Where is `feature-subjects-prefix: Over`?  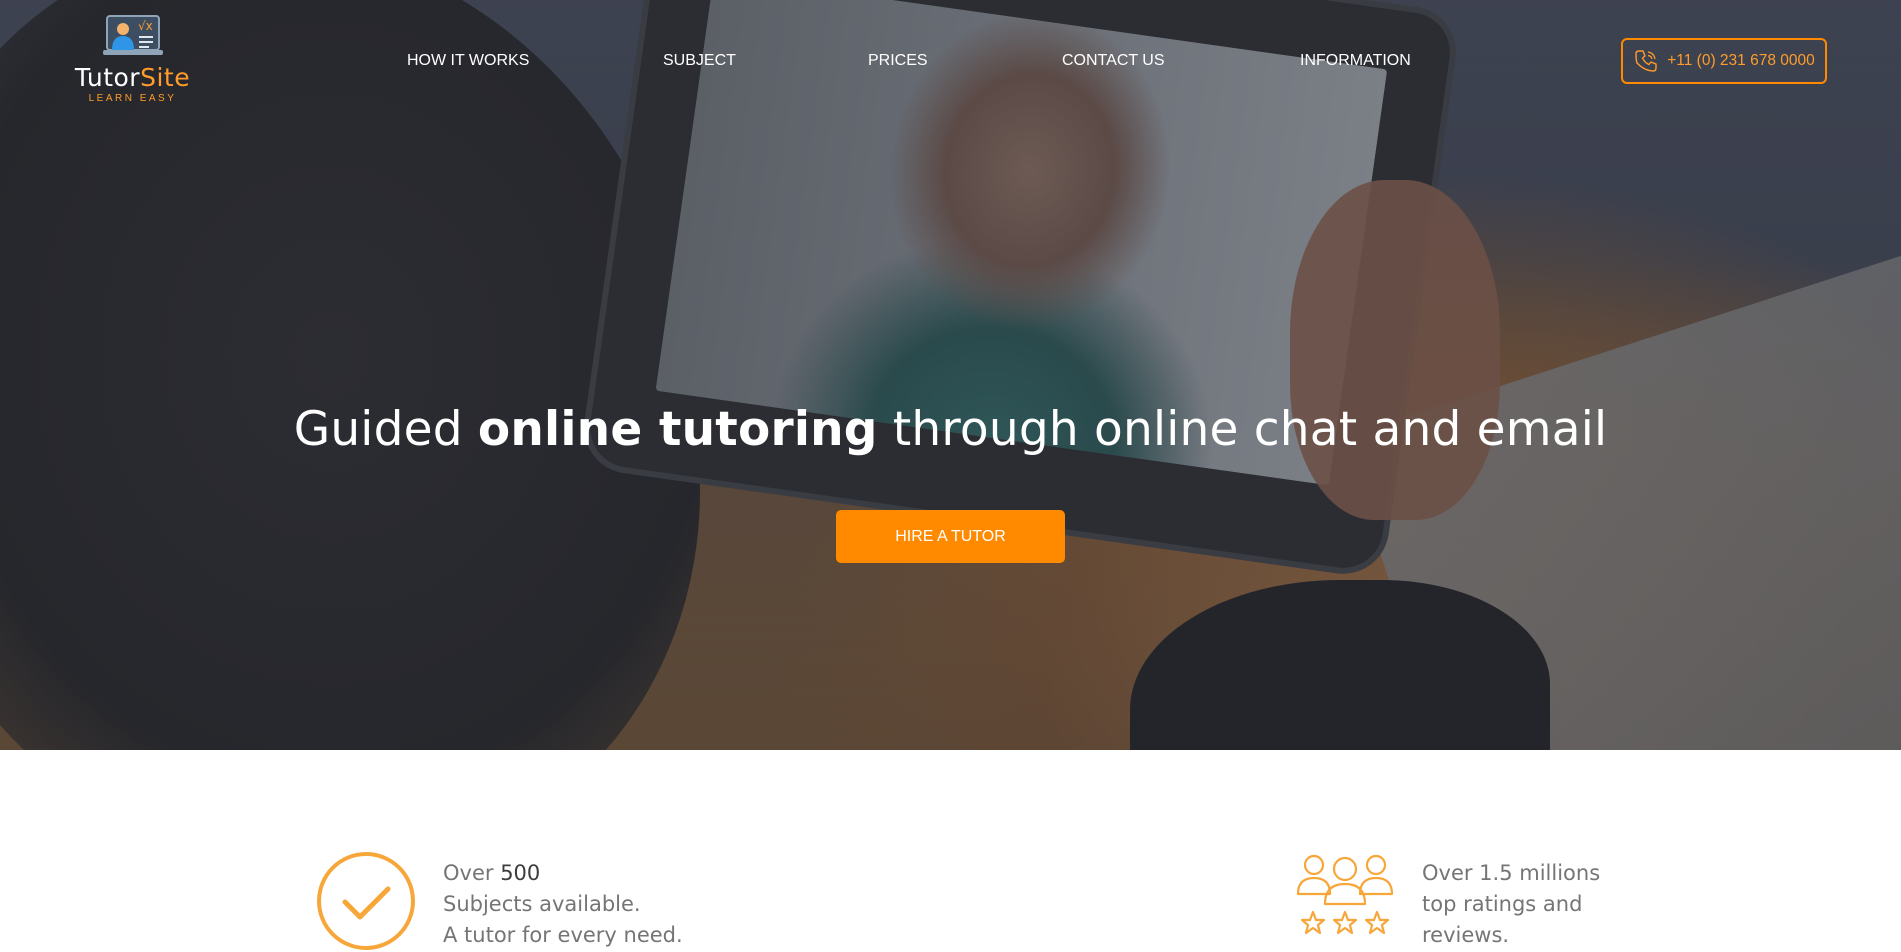 feature-subjects-prefix: Over is located at coordinates (472, 873).